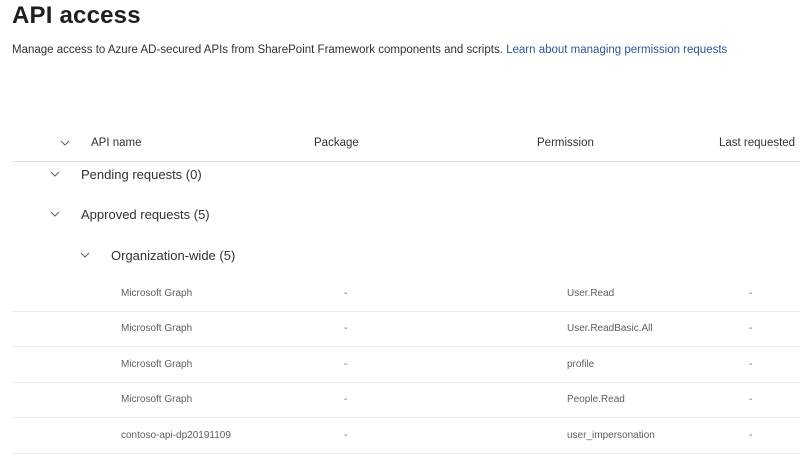  What do you see at coordinates (76, 15) in the screenshot?
I see `page-title: API access` at bounding box center [76, 15].